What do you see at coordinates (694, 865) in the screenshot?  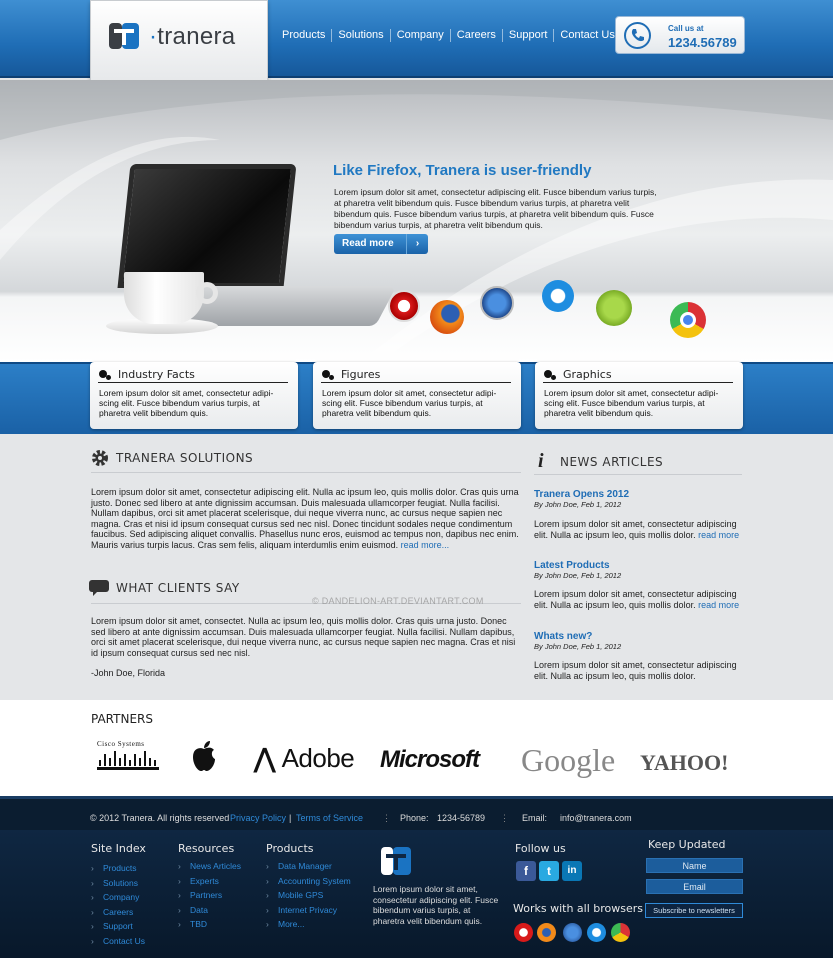 I see `name-input: Name` at bounding box center [694, 865].